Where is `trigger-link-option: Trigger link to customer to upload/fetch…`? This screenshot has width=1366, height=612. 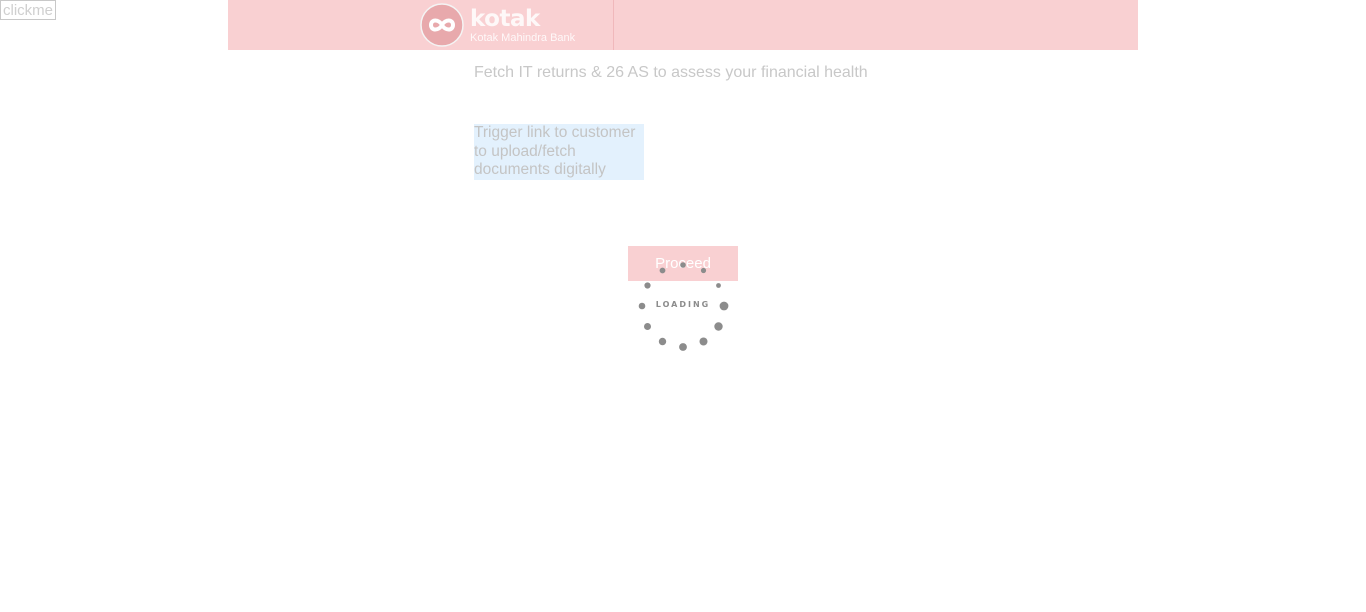 trigger-link-option: Trigger link to customer to upload/fetch… is located at coordinates (559, 152).